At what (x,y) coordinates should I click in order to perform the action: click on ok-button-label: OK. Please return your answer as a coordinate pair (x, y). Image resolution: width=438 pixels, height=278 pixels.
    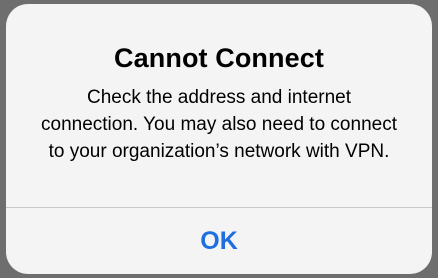
    Looking at the image, I should click on (219, 240).